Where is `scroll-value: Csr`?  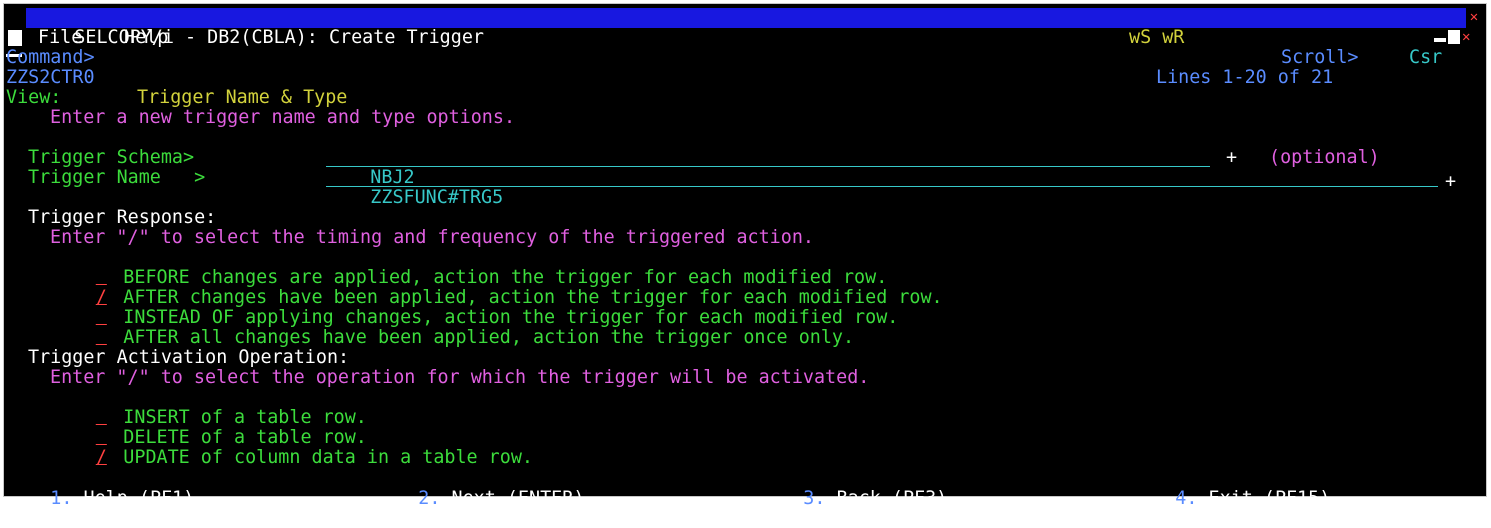 scroll-value: Csr is located at coordinates (1425, 58).